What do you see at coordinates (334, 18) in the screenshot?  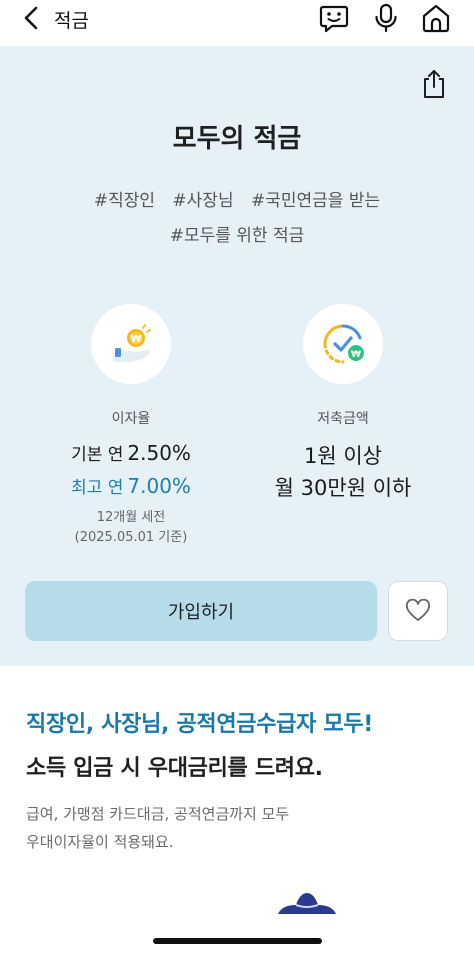 I see `chatbot-icon` at bounding box center [334, 18].